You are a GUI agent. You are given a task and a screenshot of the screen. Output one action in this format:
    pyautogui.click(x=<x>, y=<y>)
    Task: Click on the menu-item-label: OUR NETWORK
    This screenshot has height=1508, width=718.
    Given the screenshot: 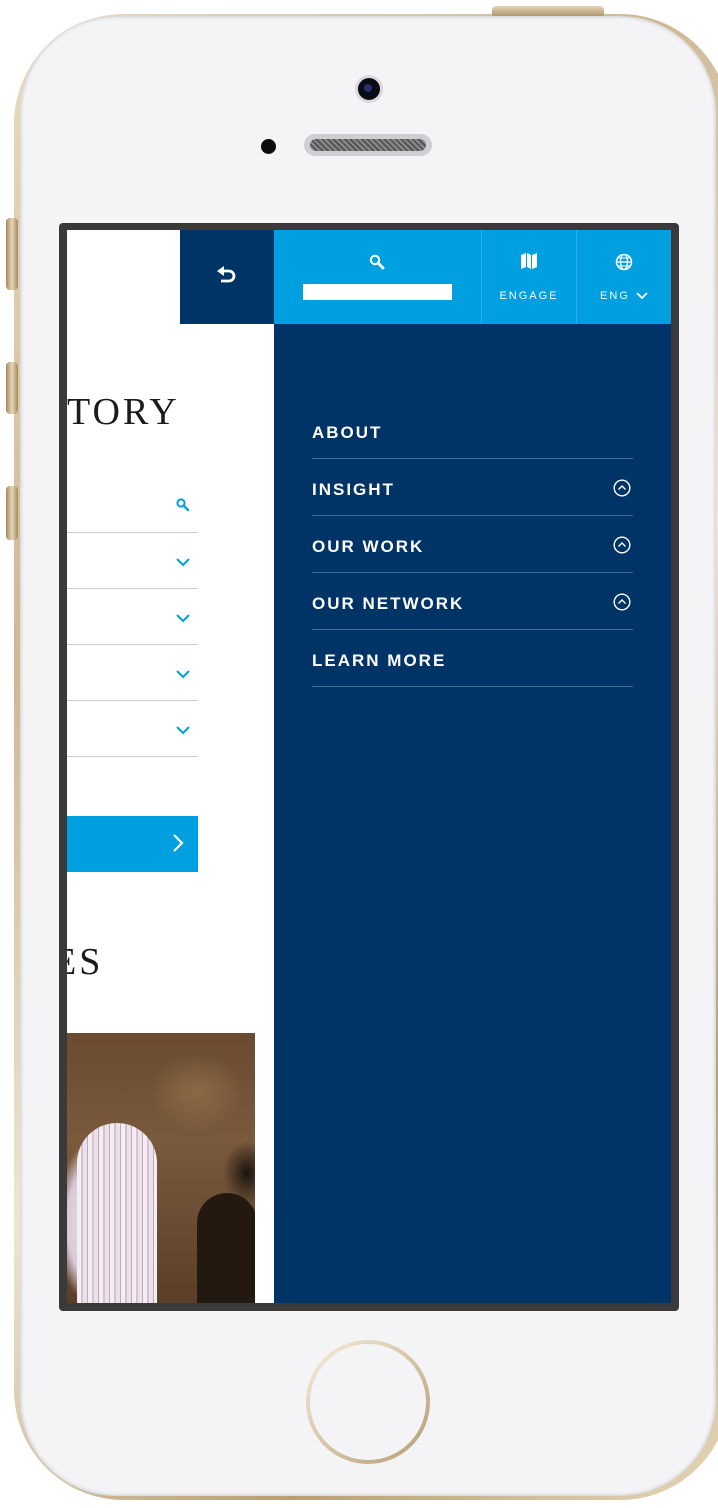 What is the action you would take?
    pyautogui.click(x=388, y=603)
    